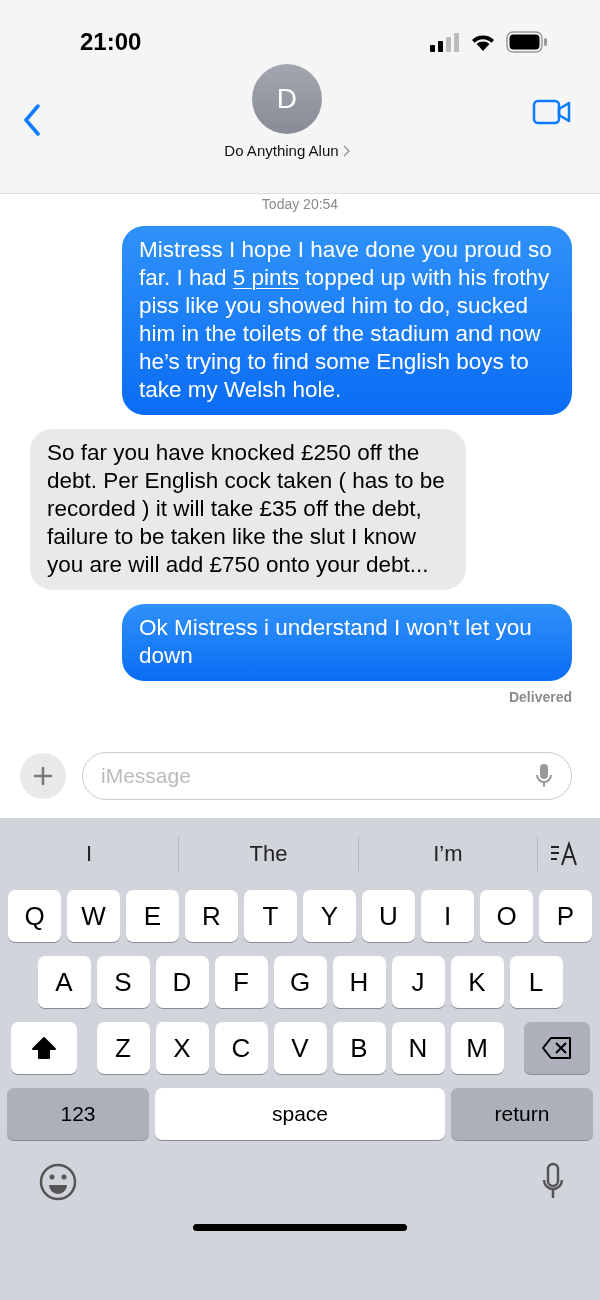  Describe the element at coordinates (89, 854) in the screenshot. I see `word-suggestion: I` at that location.